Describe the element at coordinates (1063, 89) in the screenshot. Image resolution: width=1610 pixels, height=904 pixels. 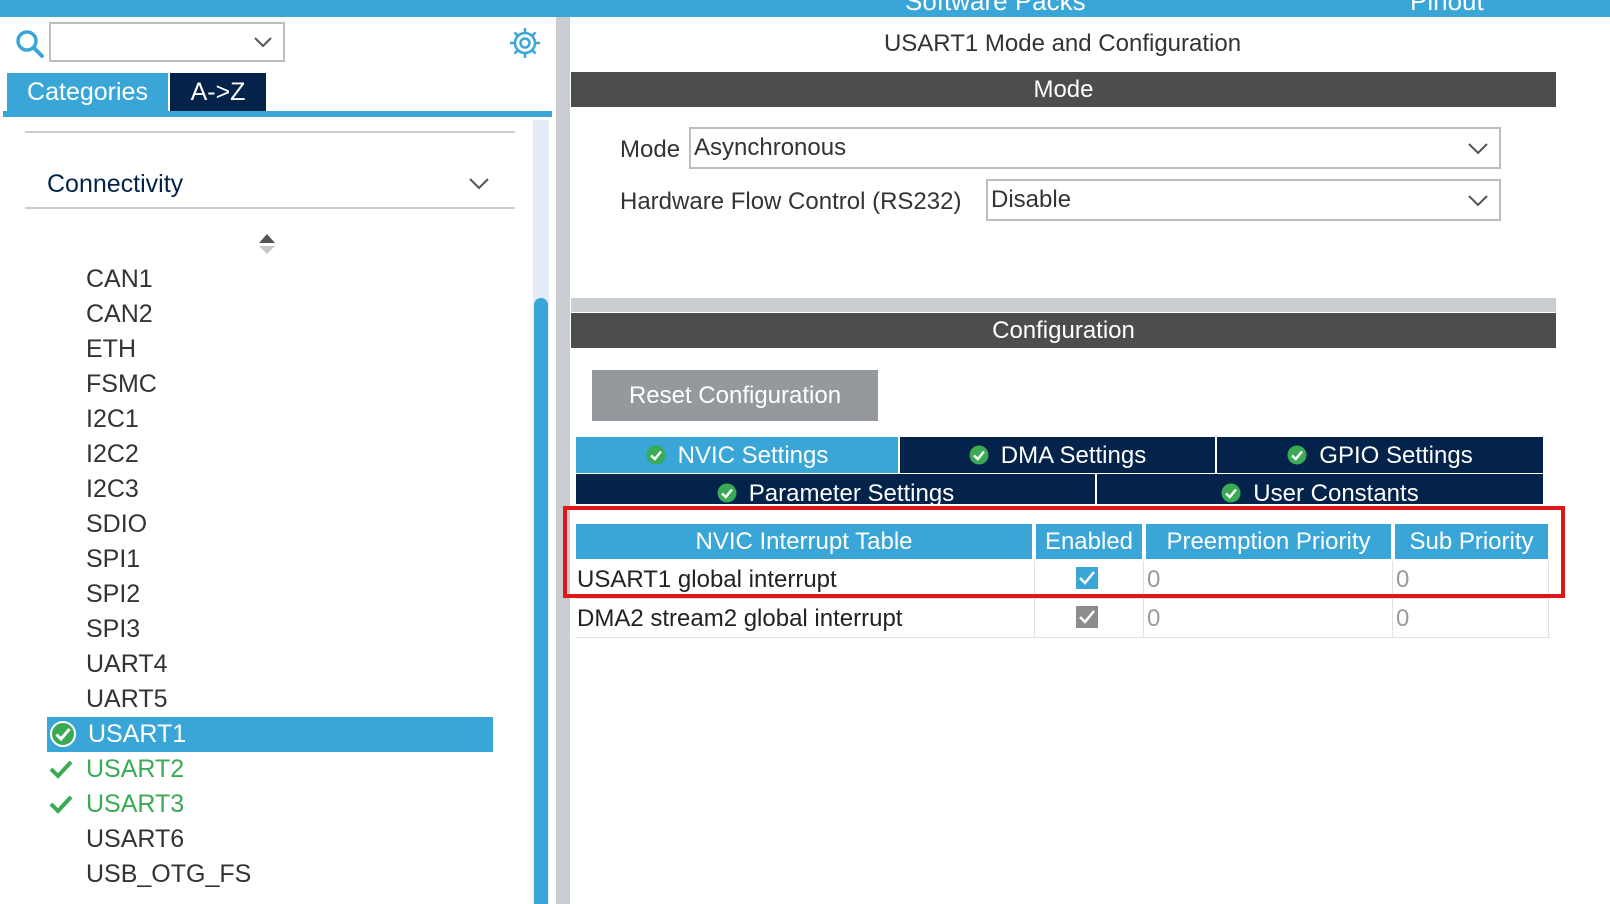
I see `mode-section-header: Mode` at that location.